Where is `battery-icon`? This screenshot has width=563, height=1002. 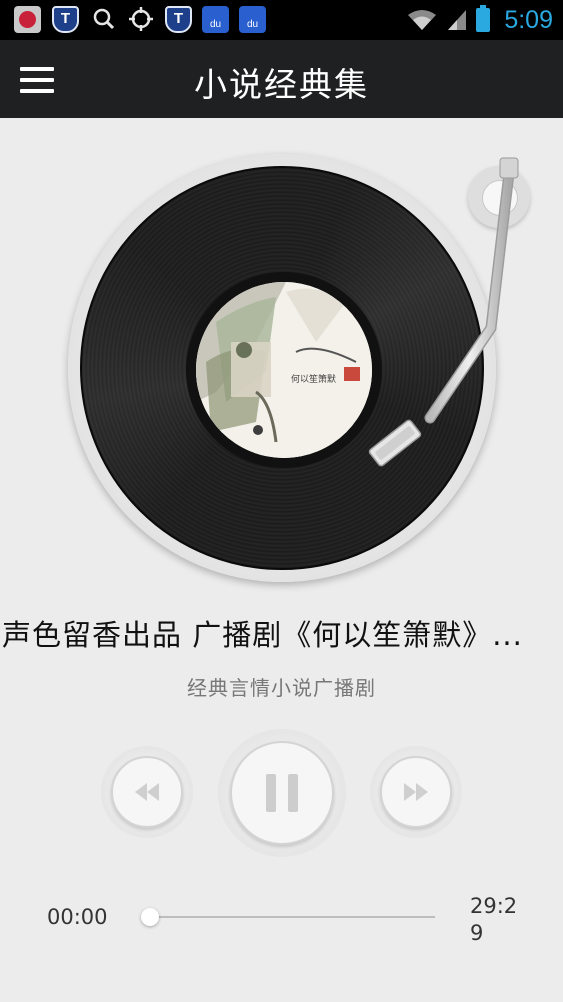 battery-icon is located at coordinates (483, 18).